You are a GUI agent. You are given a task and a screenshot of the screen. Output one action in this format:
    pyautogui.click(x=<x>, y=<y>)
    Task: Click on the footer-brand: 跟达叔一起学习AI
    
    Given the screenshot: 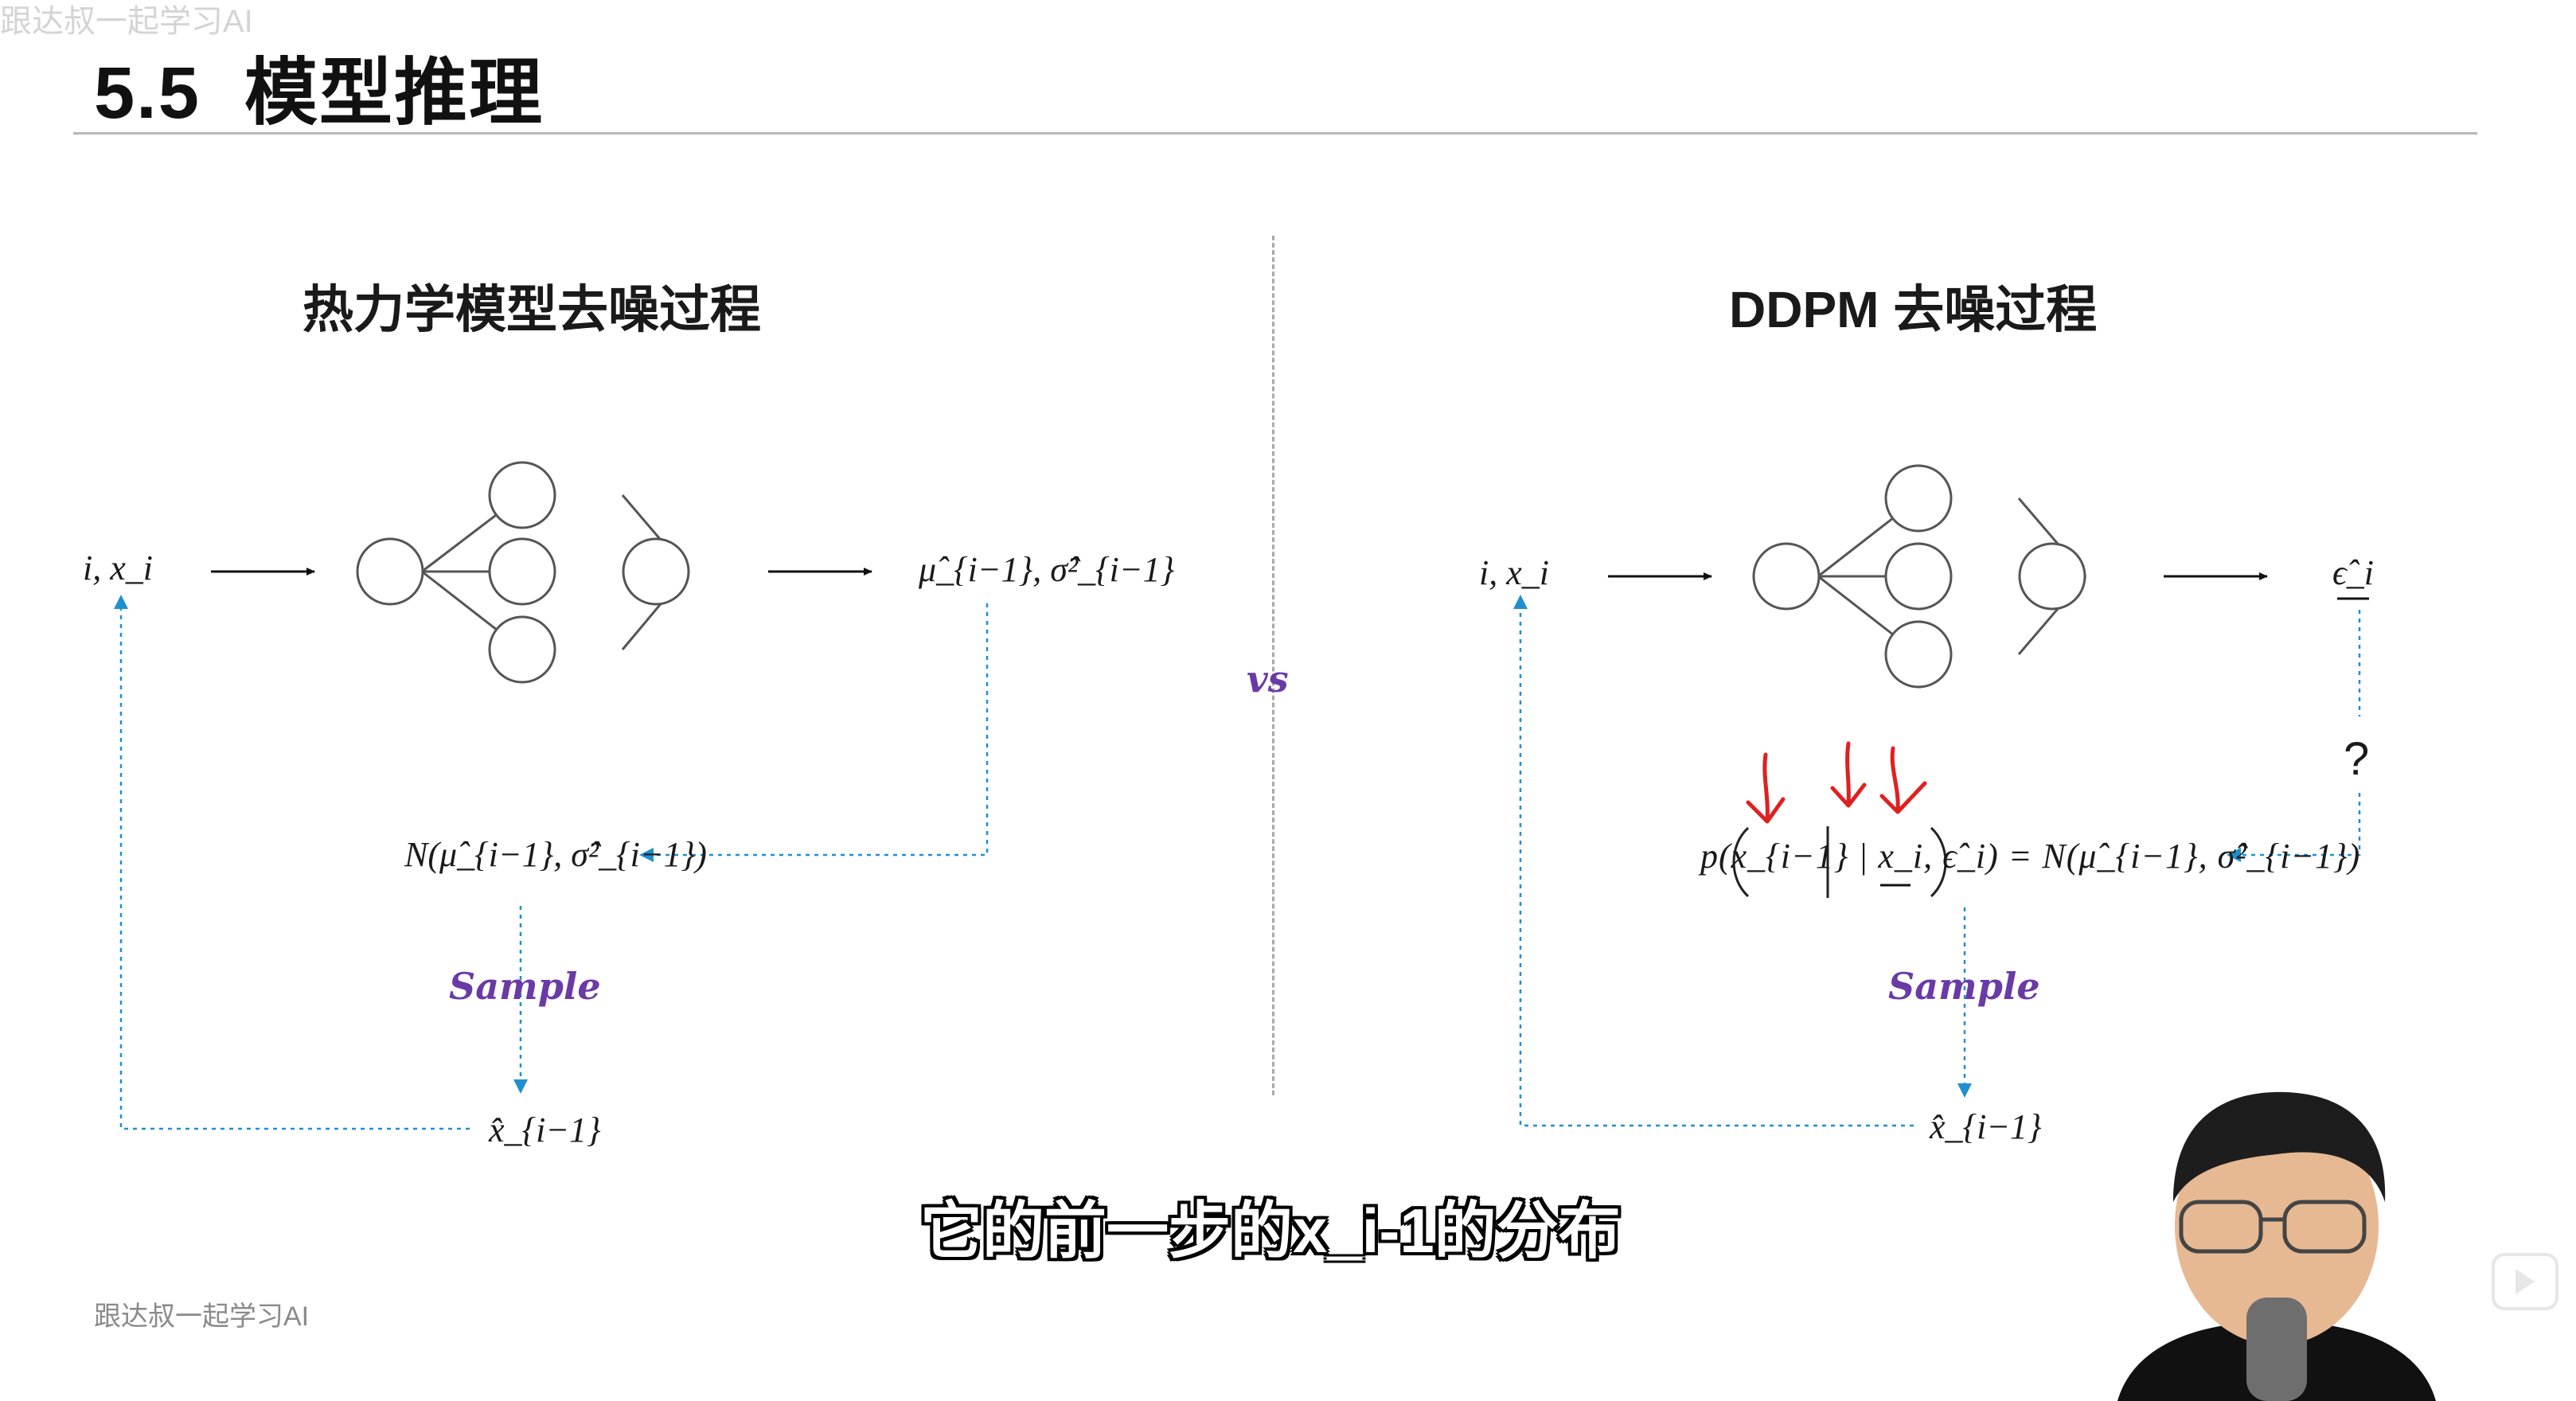 What is the action you would take?
    pyautogui.click(x=202, y=1316)
    